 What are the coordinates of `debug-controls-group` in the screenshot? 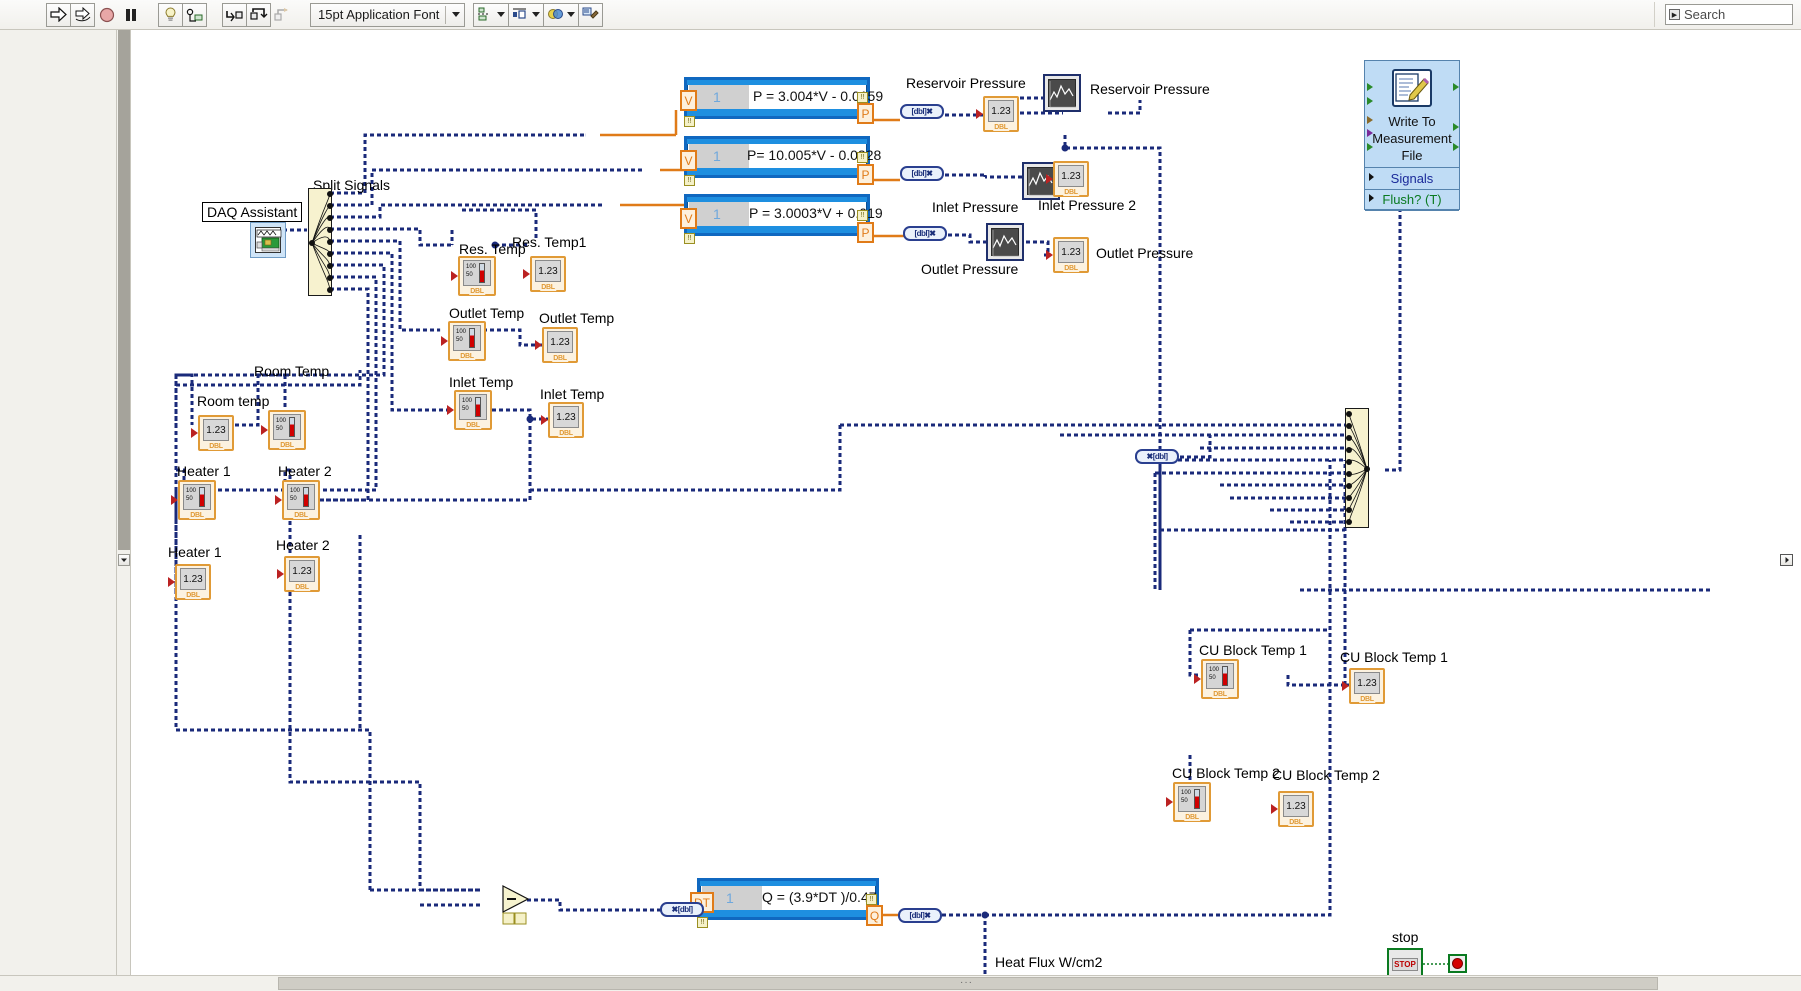 It's located at (182, 15).